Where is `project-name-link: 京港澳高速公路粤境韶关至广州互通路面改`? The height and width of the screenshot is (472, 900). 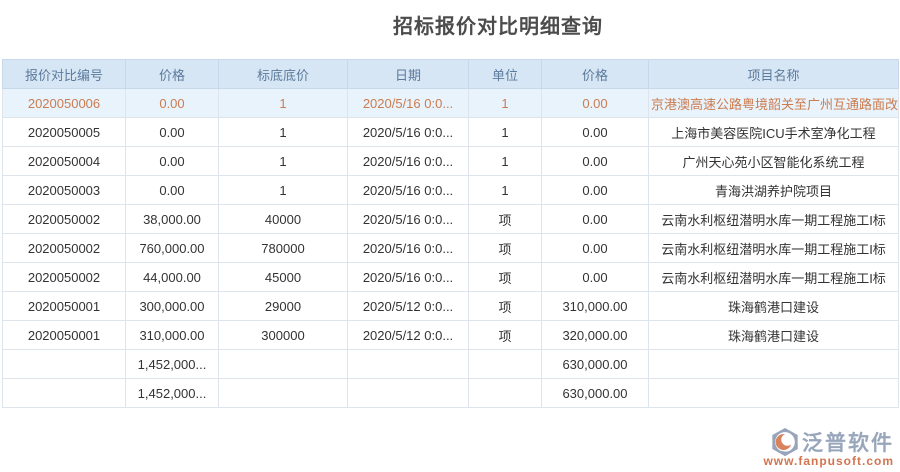 project-name-link: 京港澳高速公路粤境韶关至广州互通路面改 is located at coordinates (773, 103).